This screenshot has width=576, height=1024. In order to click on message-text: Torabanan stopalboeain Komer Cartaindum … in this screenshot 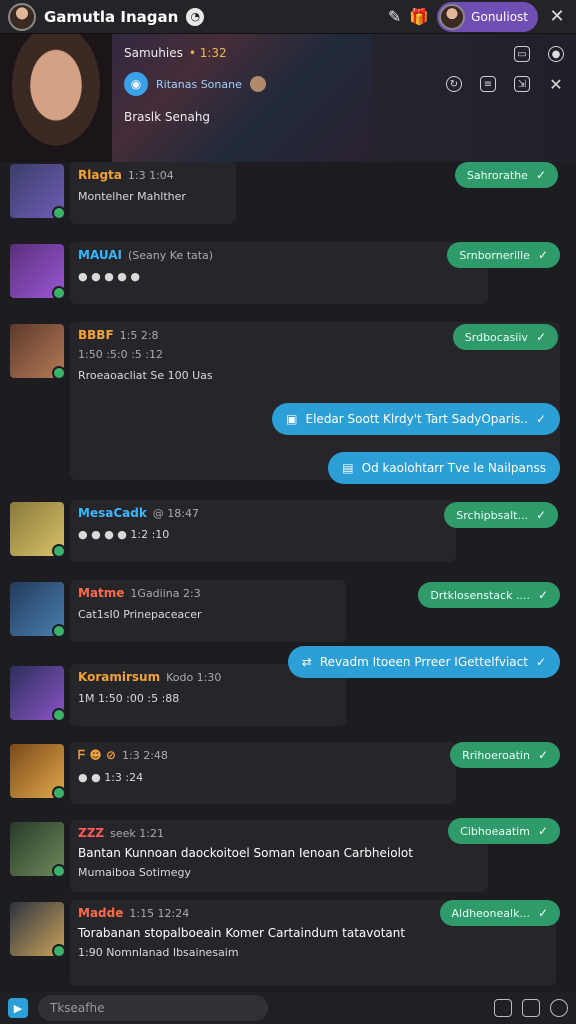, I will do `click(242, 933)`.